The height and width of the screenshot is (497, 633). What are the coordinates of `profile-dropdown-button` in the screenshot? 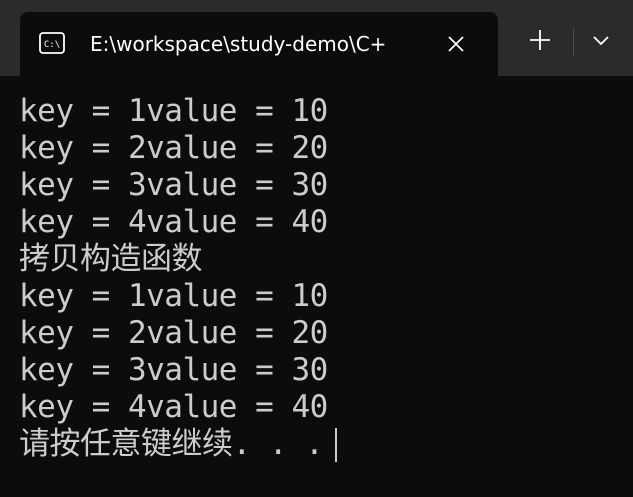 It's located at (601, 42).